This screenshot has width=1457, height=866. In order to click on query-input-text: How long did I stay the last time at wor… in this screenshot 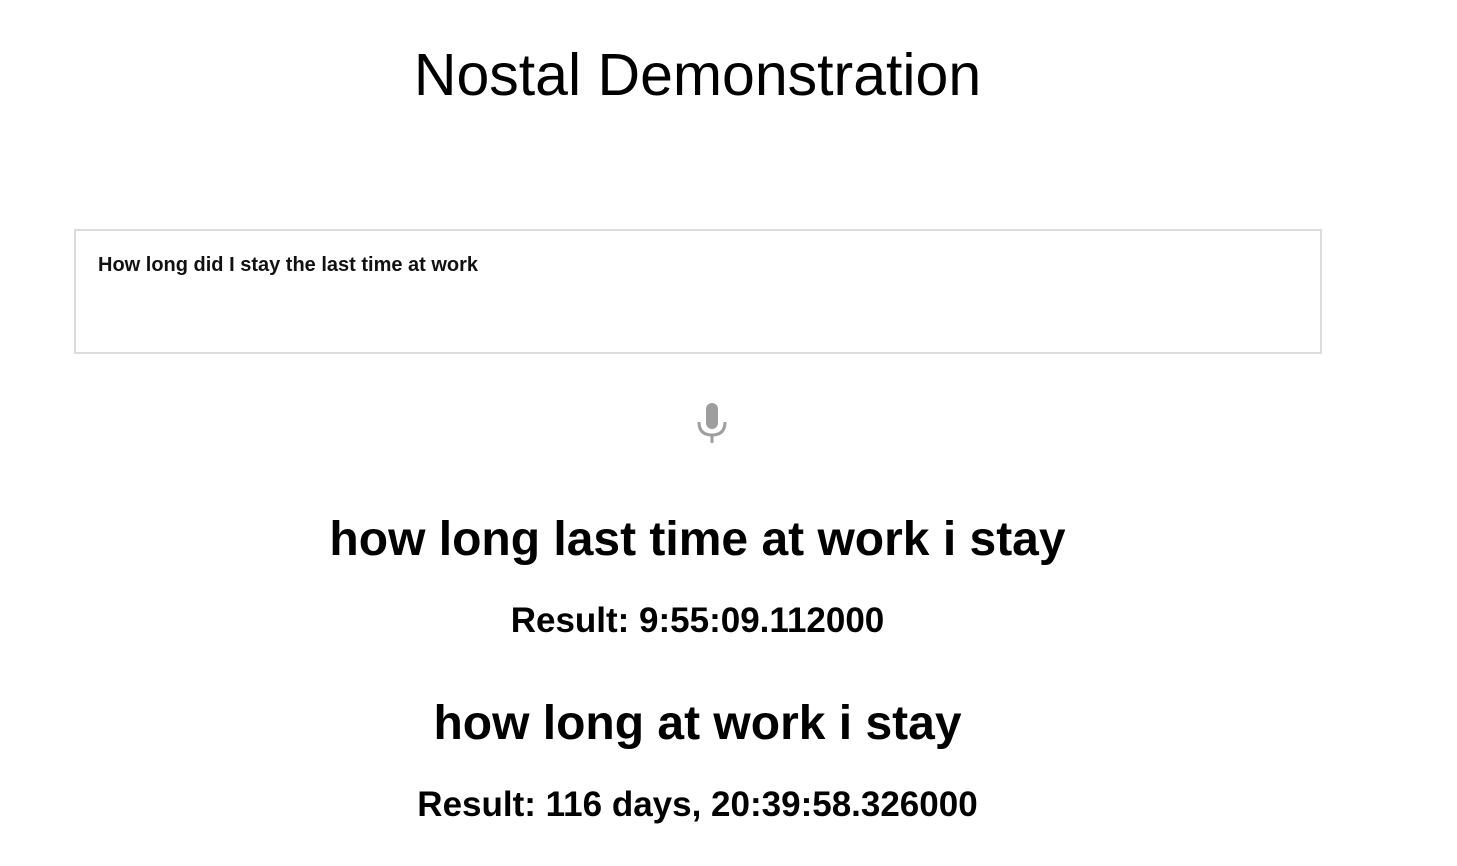, I will do `click(288, 265)`.